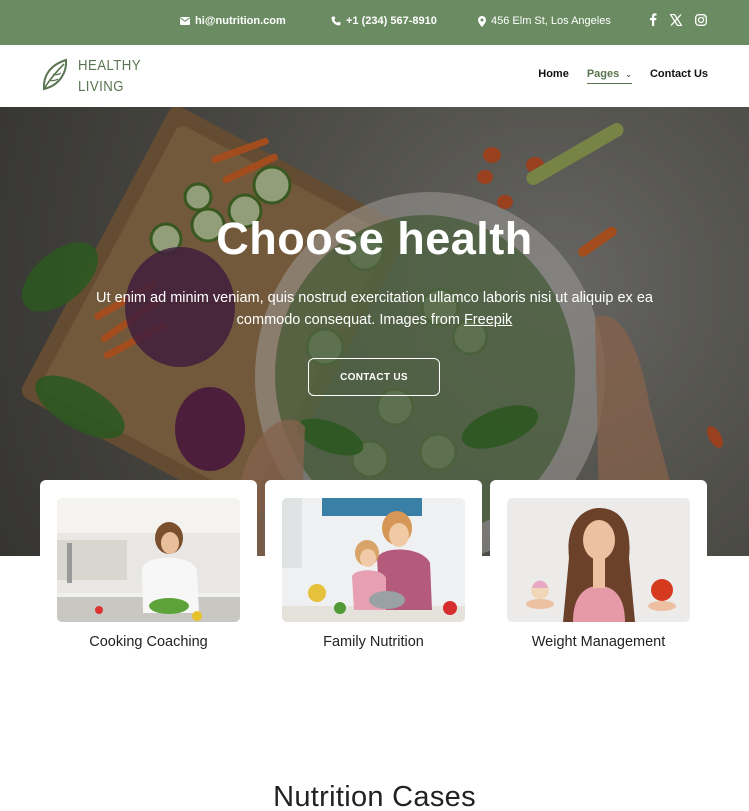 The width and height of the screenshot is (749, 811). Describe the element at coordinates (653, 19) in the screenshot. I see `facebook-icon` at that location.